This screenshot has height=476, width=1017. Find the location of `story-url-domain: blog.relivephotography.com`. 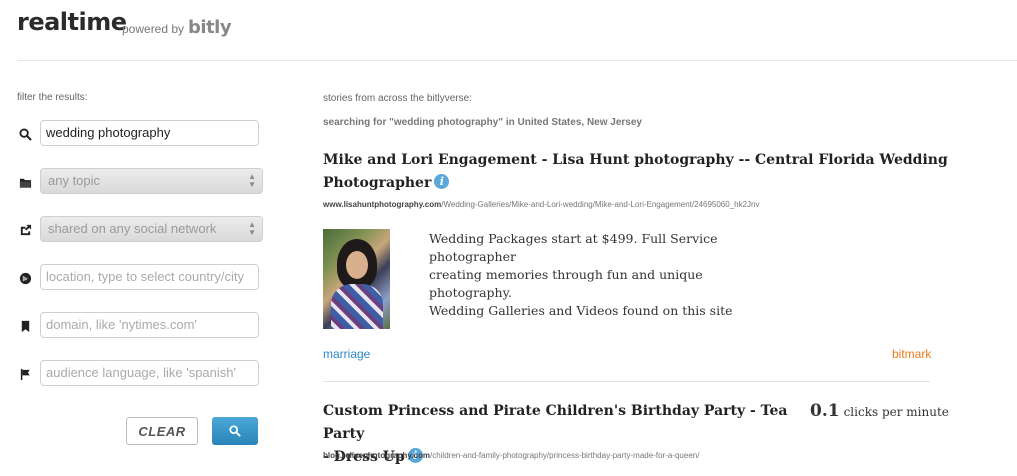

story-url-domain: blog.relivephotography.com is located at coordinates (376, 455).